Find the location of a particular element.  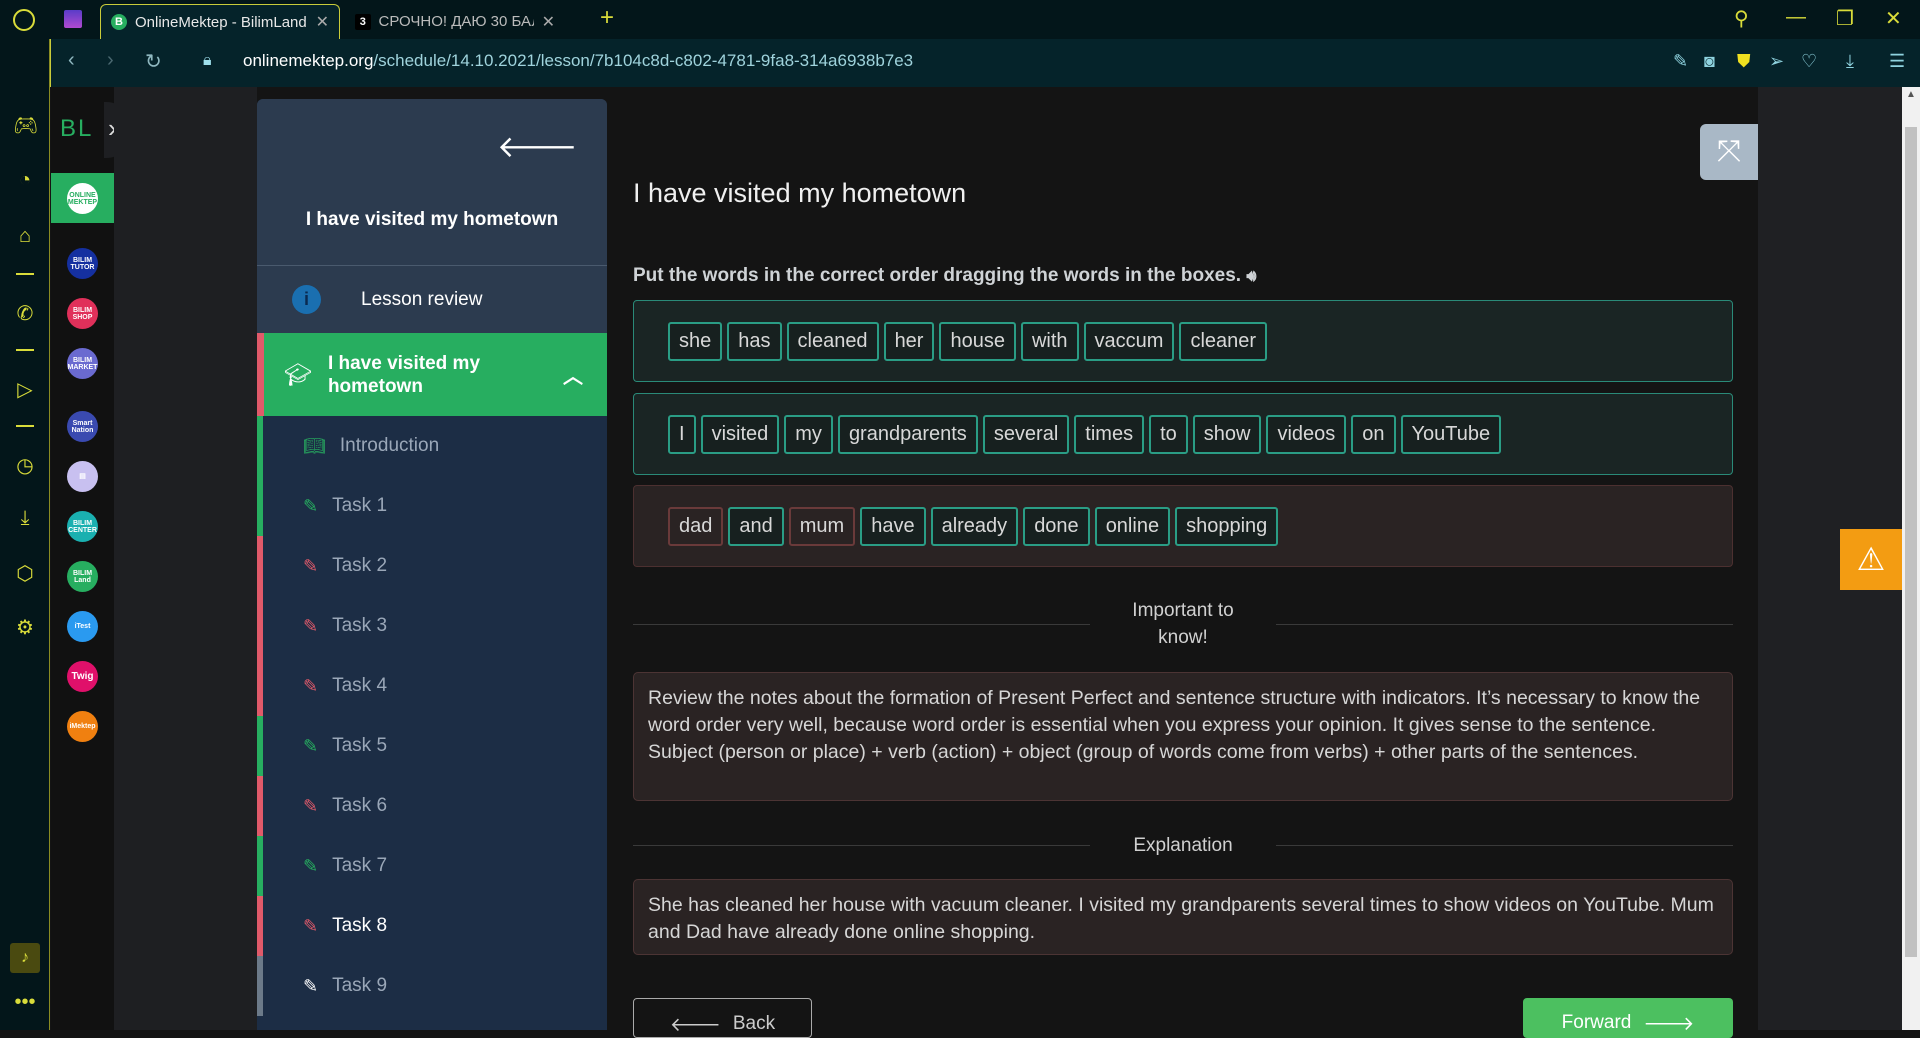

sentence-drop-box: dad and mum have already done online shopping is located at coordinates (1183, 526).